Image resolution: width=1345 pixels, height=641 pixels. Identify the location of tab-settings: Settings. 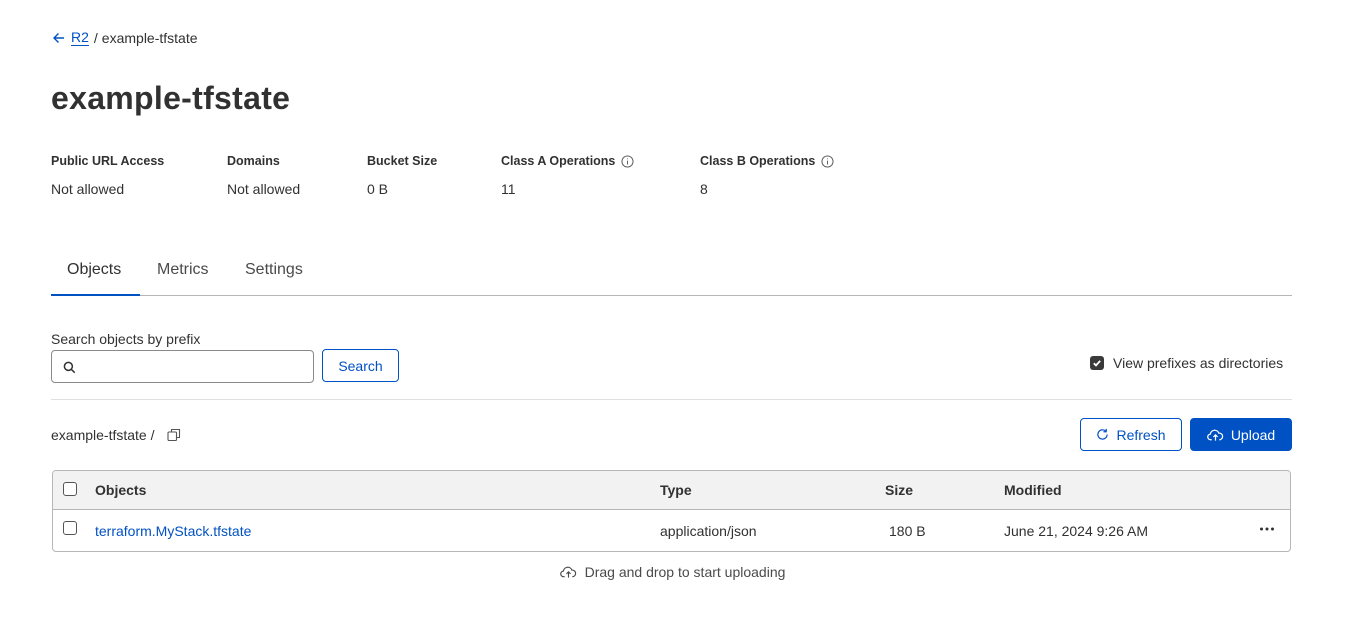
(274, 270).